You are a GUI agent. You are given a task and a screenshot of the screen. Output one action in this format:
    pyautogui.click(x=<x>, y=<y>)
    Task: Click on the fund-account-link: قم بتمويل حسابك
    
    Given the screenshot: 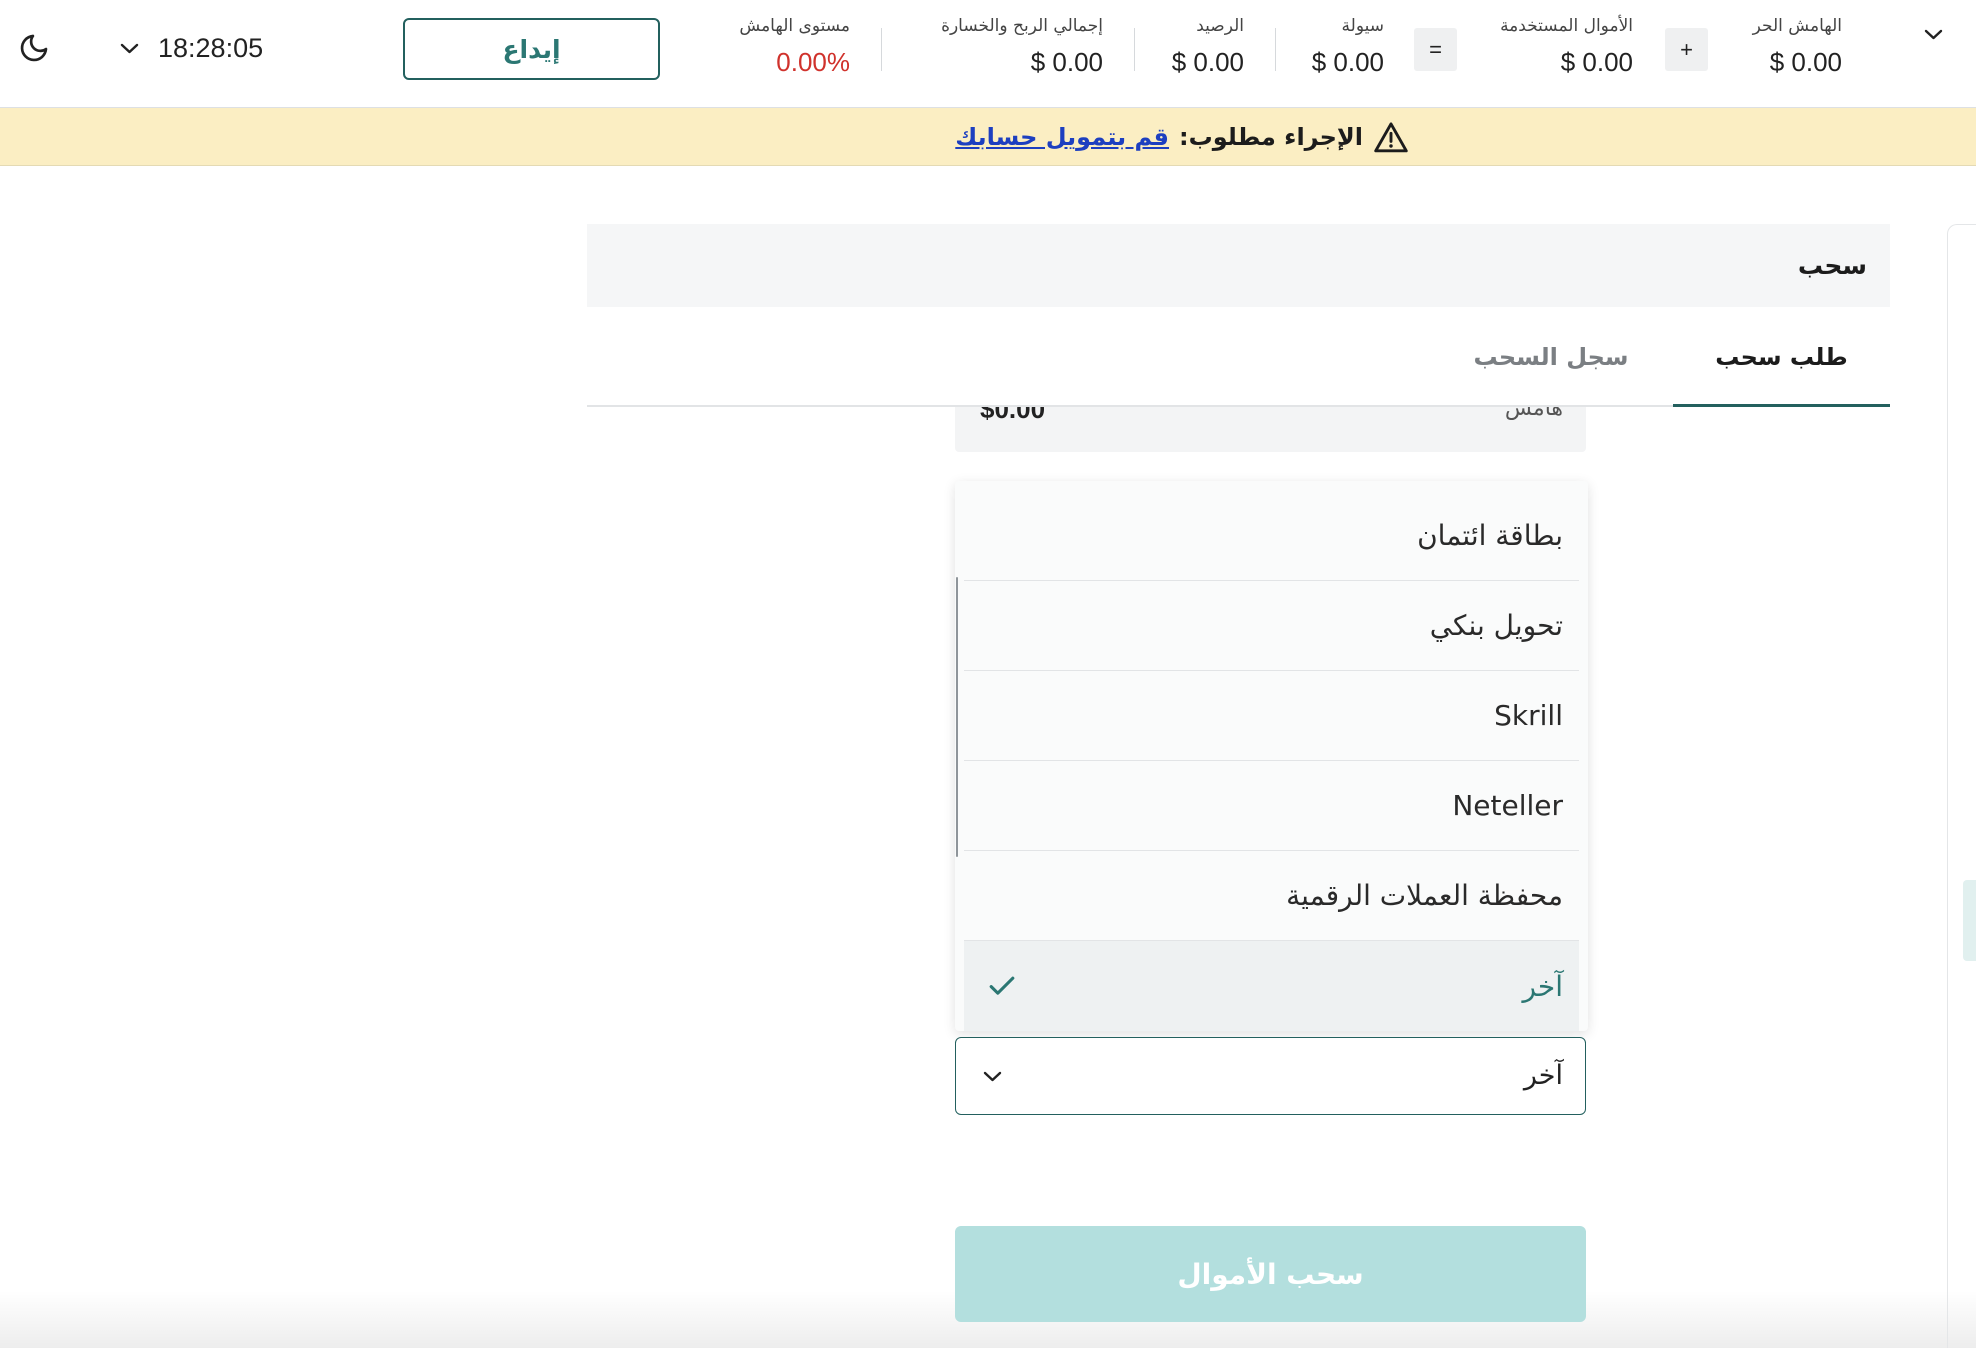 What is the action you would take?
    pyautogui.click(x=1062, y=137)
    